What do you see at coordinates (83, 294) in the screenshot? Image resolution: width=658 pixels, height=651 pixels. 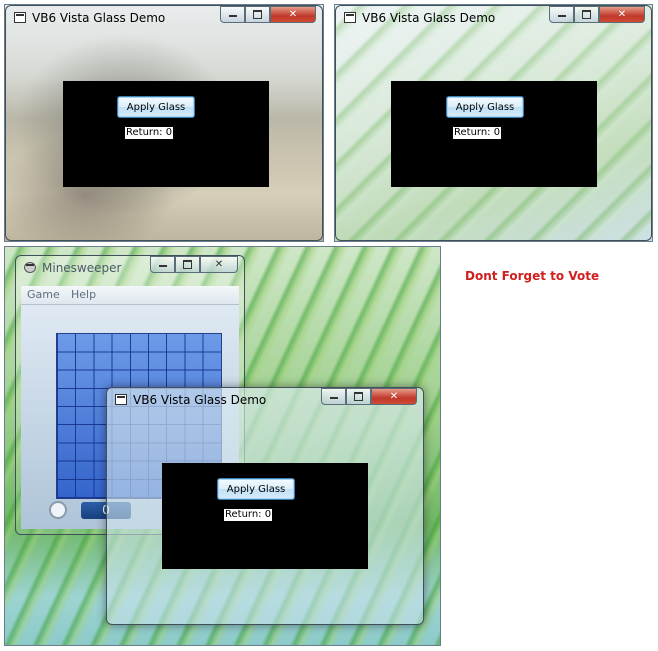 I see `menu-item-help: Help` at bounding box center [83, 294].